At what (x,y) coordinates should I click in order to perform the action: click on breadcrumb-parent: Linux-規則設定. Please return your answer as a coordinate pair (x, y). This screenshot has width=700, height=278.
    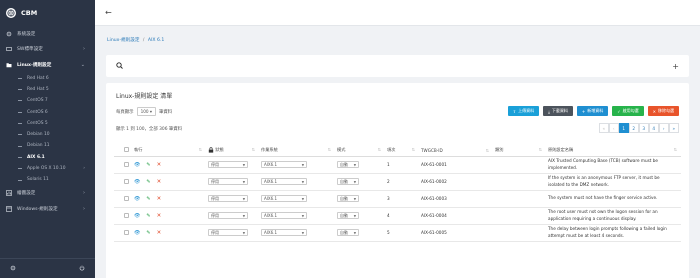
    Looking at the image, I should click on (123, 40).